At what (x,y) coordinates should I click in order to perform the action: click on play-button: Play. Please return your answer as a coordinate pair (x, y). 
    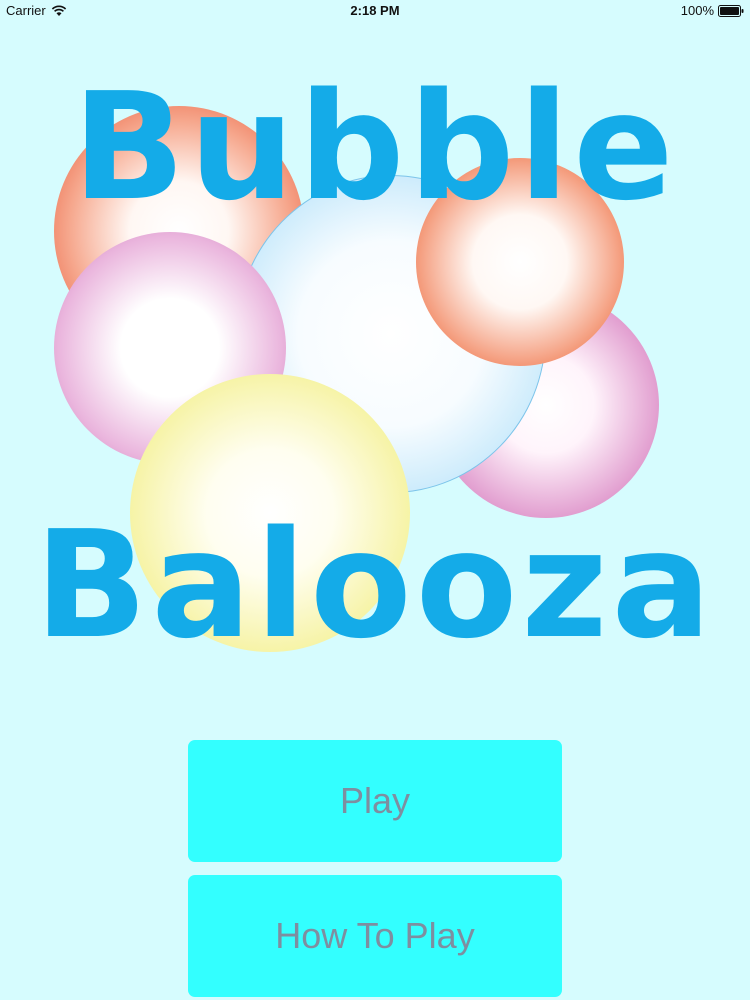
    Looking at the image, I should click on (375, 801).